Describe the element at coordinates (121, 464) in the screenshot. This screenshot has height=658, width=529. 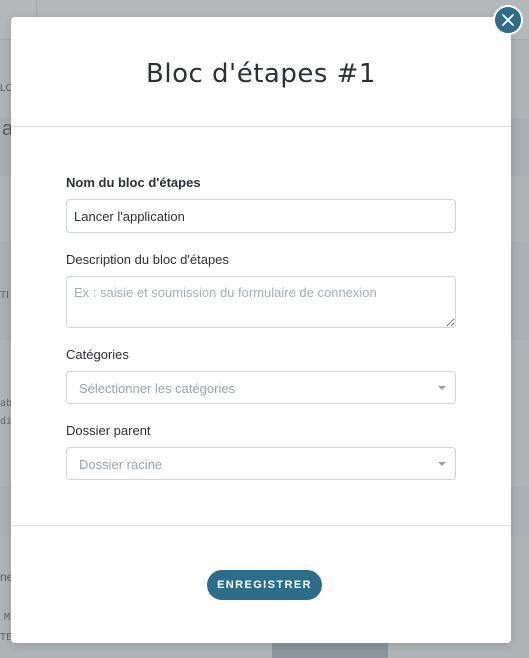
I see `parent-folder-placeholder: Dossier racine` at that location.